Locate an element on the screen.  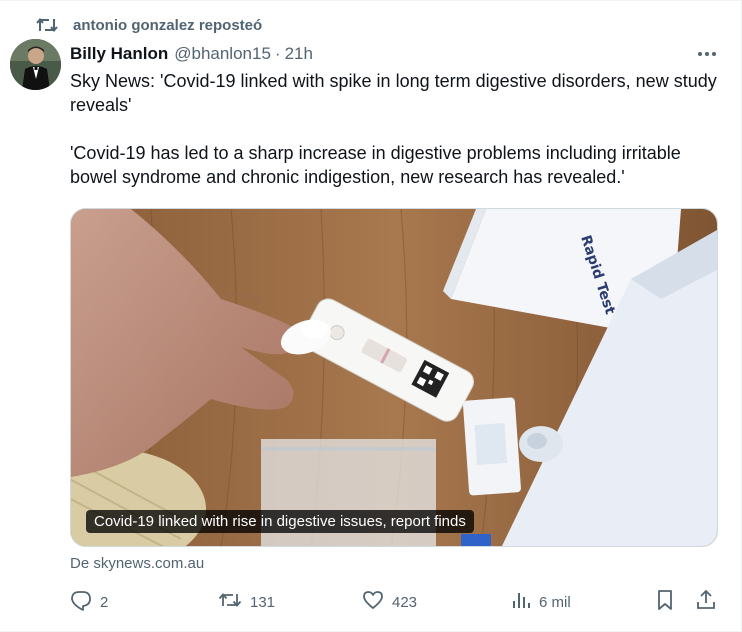
repost-button: 131 is located at coordinates (246, 602).